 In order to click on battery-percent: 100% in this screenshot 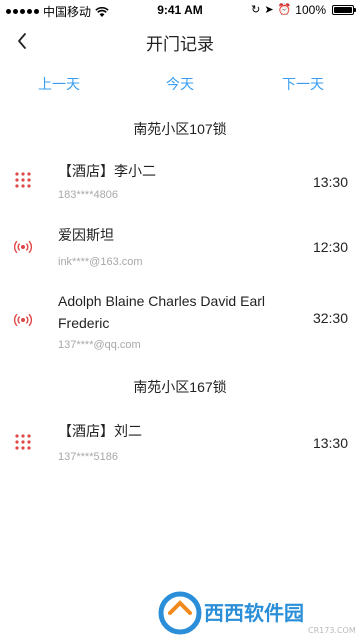, I will do `click(310, 10)`.